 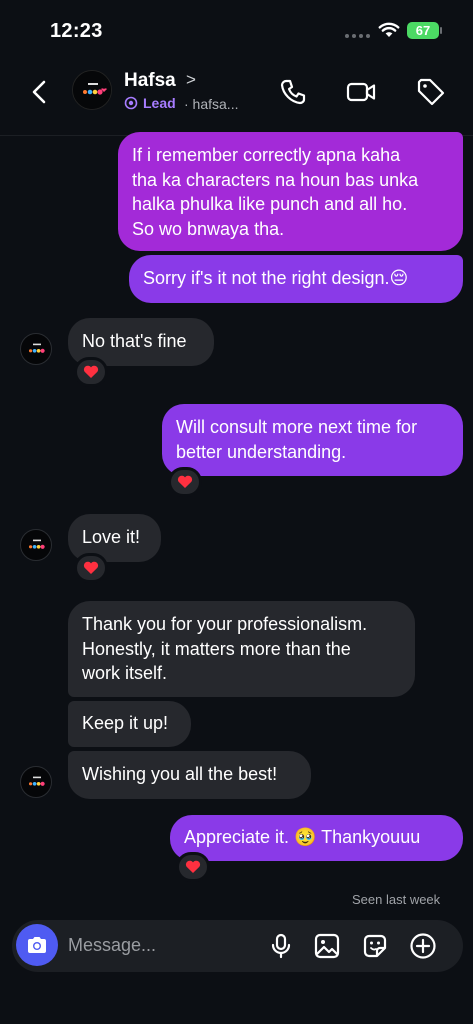 I want to click on message-line: Keep it up!, so click(x=125, y=723).